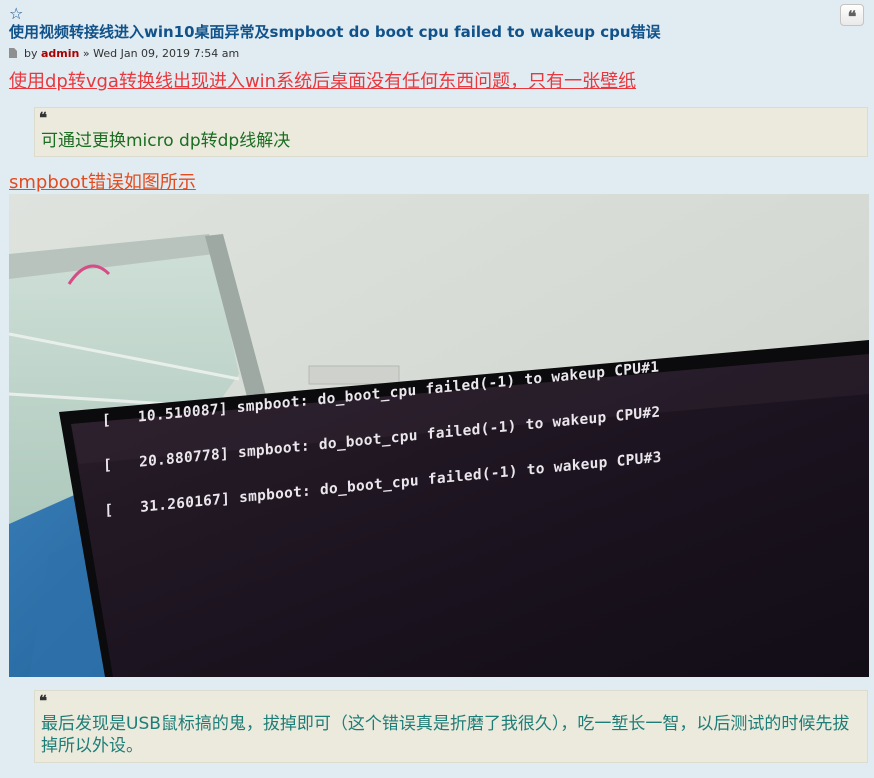  Describe the element at coordinates (32, 53) in the screenshot. I see `meta-by: by` at that location.